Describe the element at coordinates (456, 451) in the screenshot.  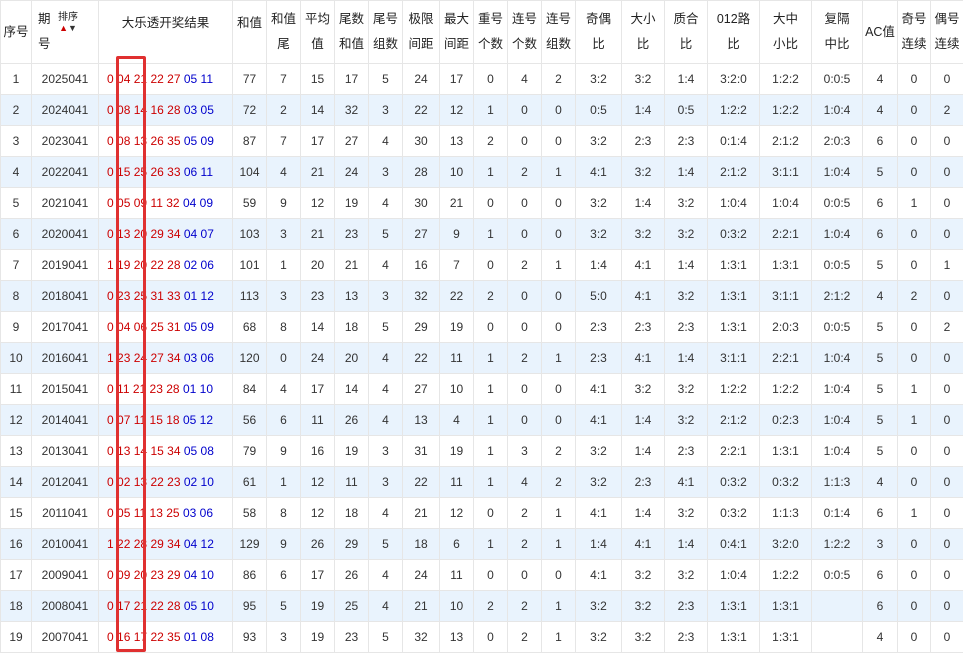
I see `cell-max-gap: 19` at that location.